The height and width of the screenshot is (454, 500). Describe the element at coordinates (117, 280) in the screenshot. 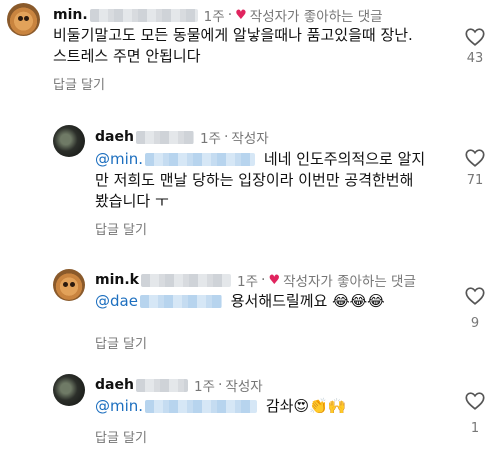

I see `username: min.k` at that location.